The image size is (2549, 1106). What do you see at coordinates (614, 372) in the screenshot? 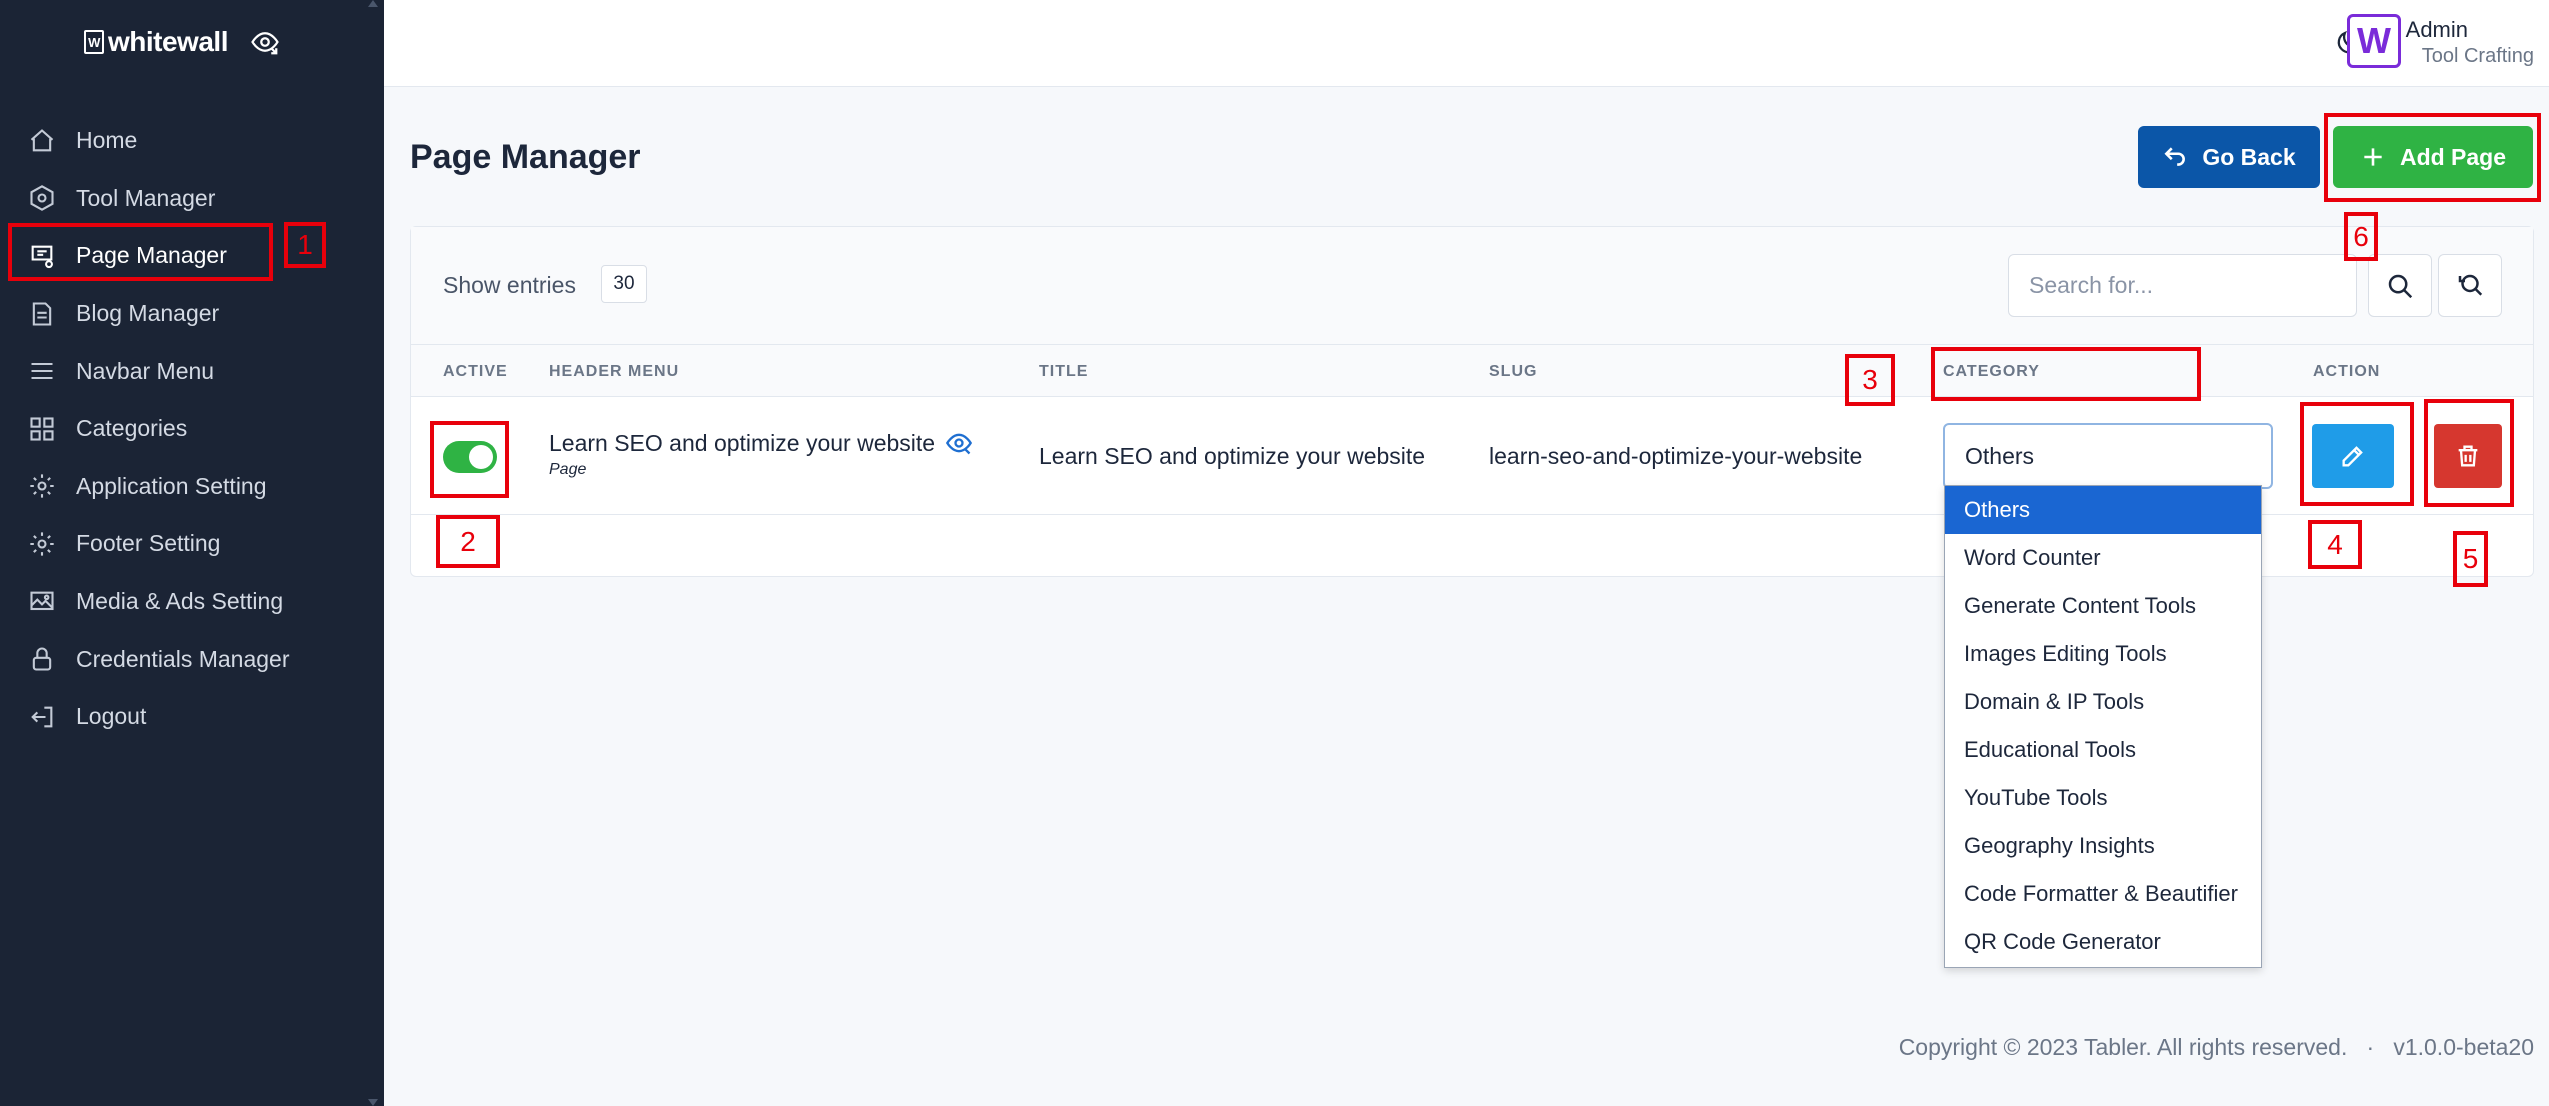
I see `column-header-header-menu: HEADER MENU` at bounding box center [614, 372].